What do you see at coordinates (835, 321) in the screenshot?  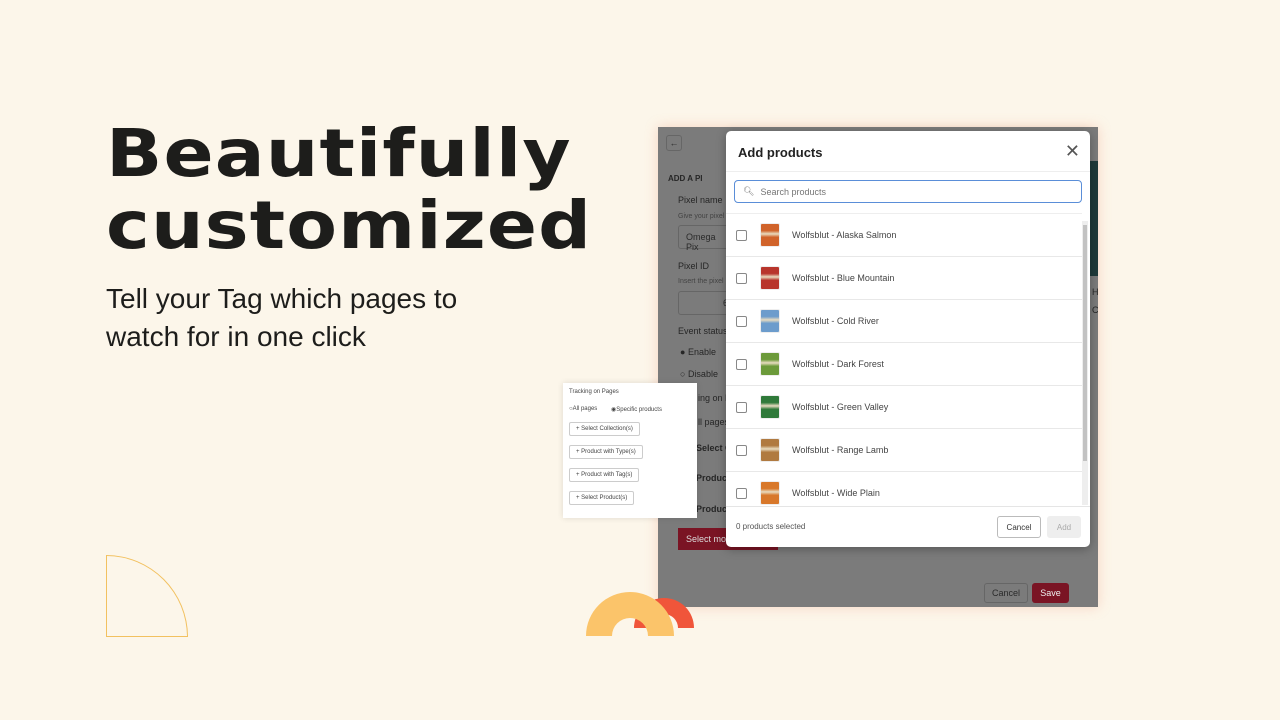 I see `product-name: Wolfsblut - Cold River` at bounding box center [835, 321].